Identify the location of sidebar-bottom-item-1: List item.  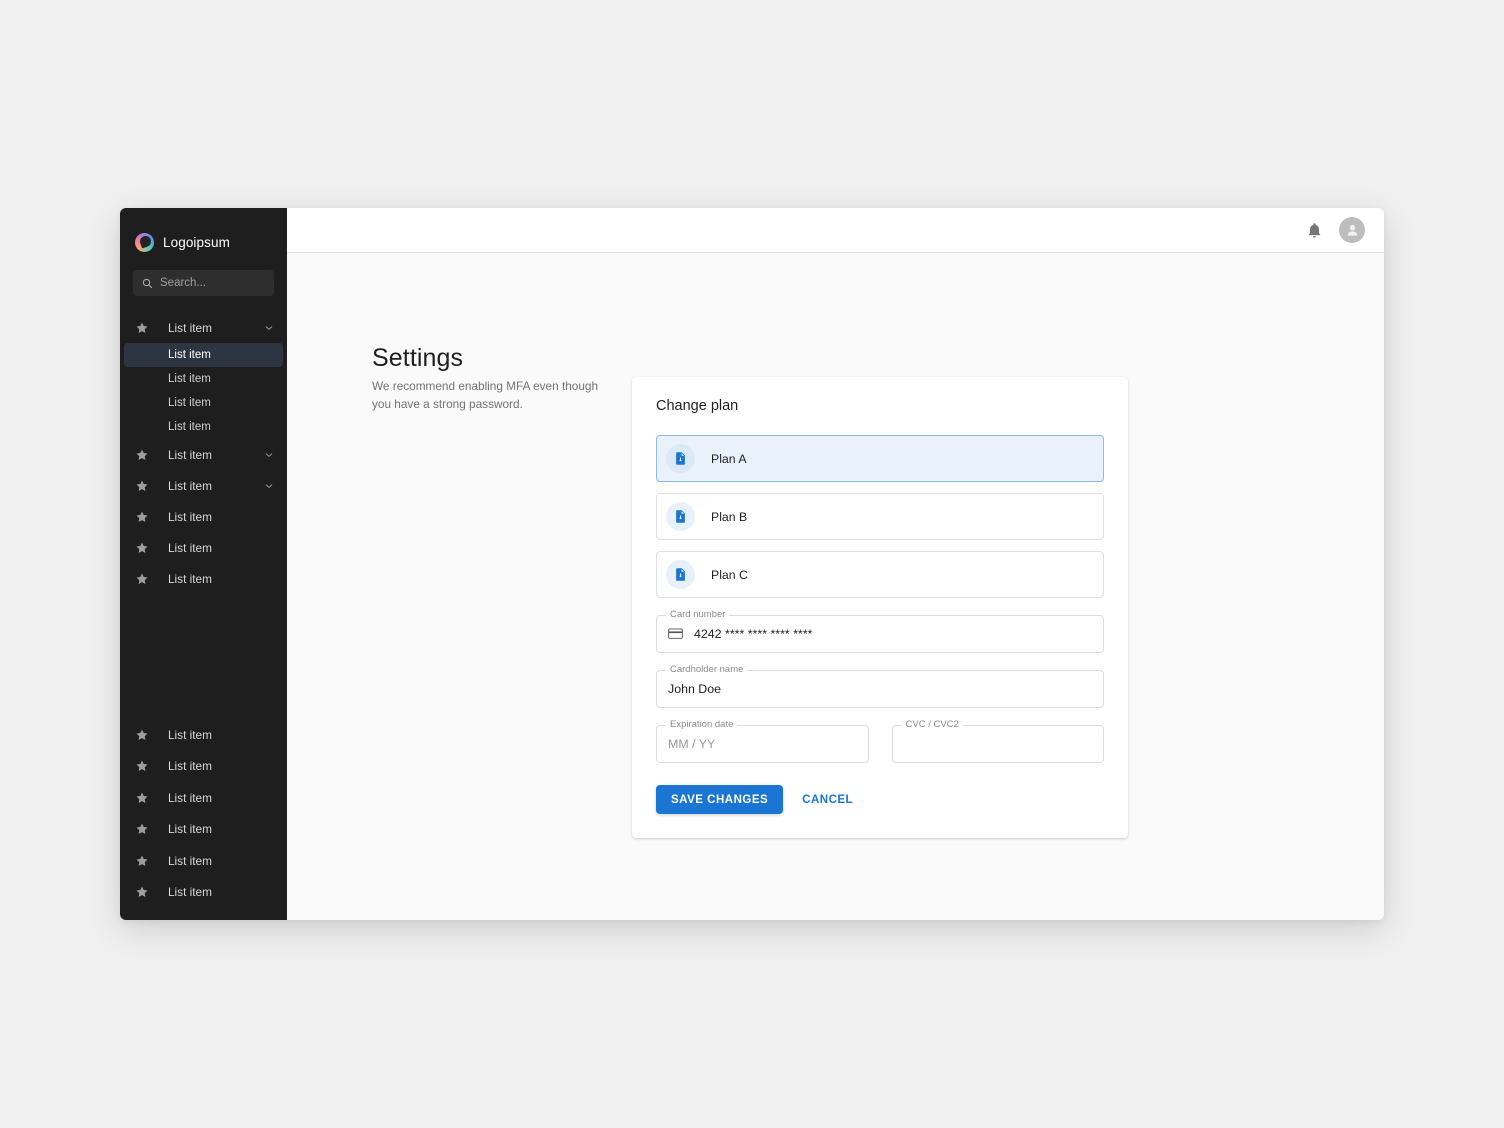
(203, 767).